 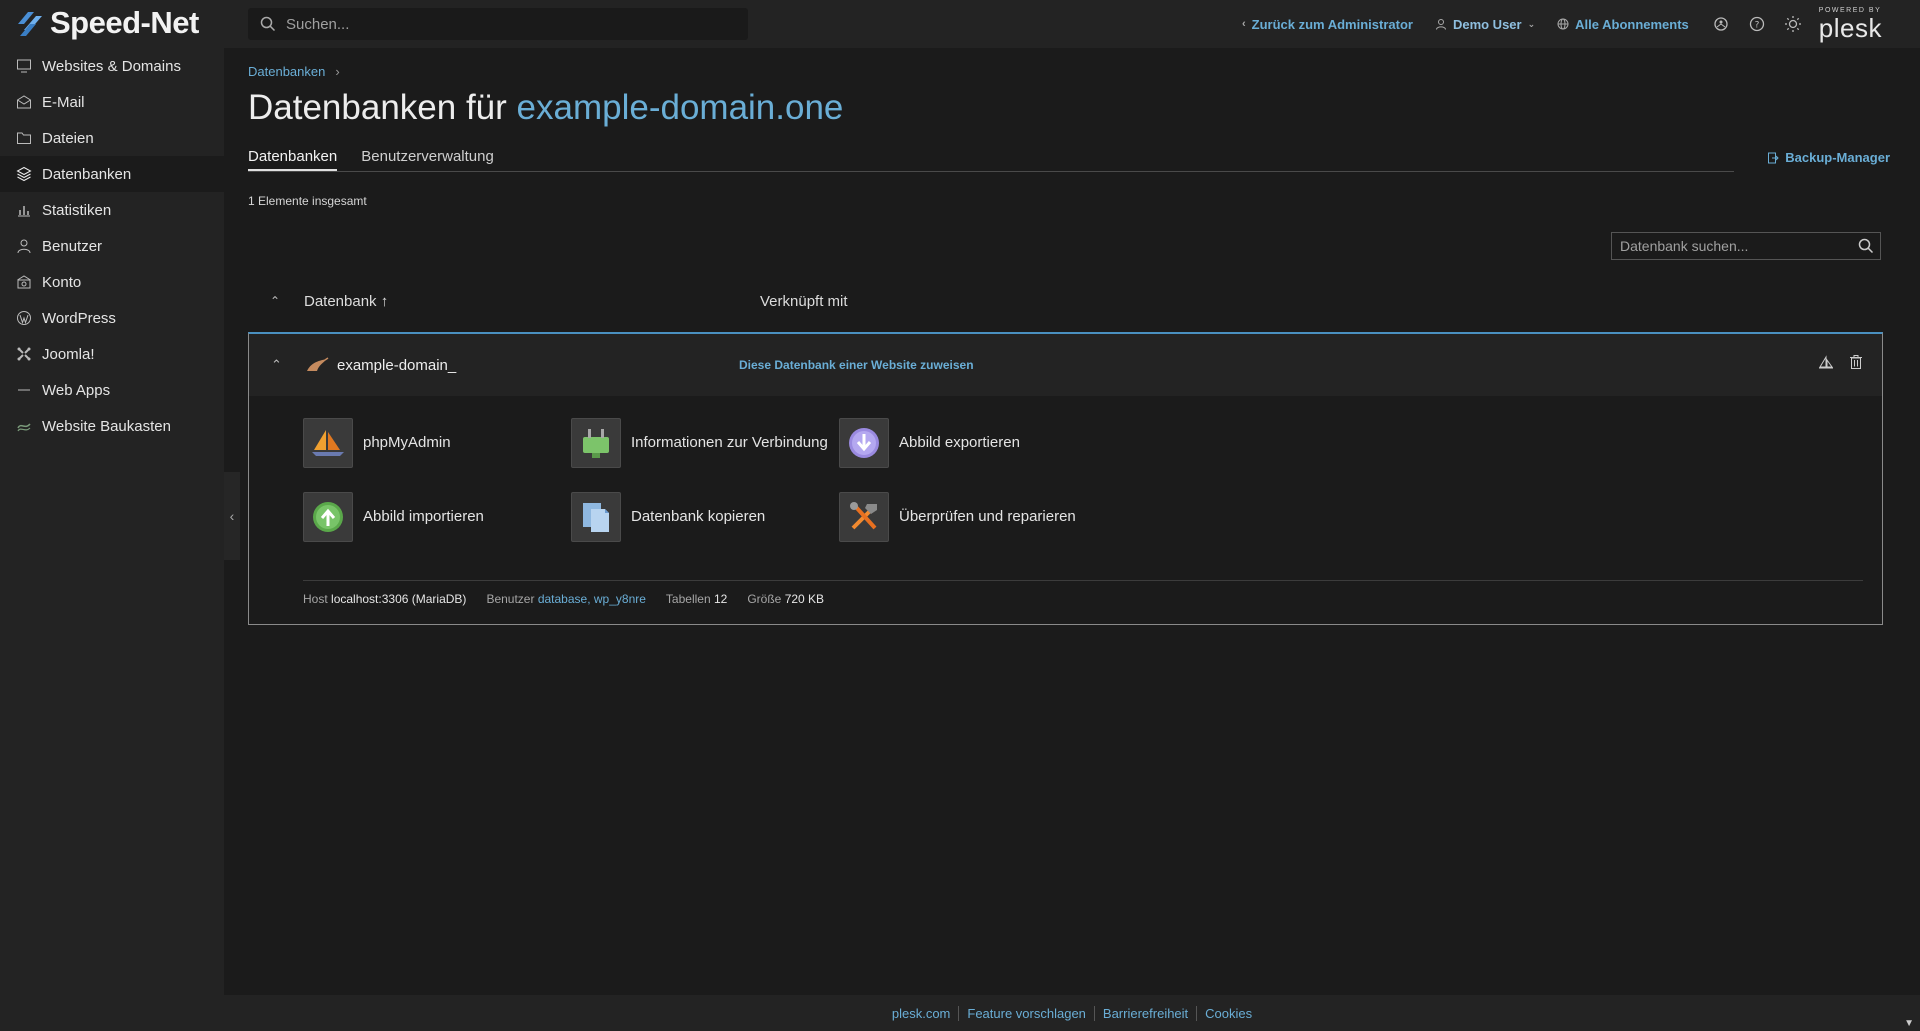 I want to click on database-search, so click(x=1746, y=246).